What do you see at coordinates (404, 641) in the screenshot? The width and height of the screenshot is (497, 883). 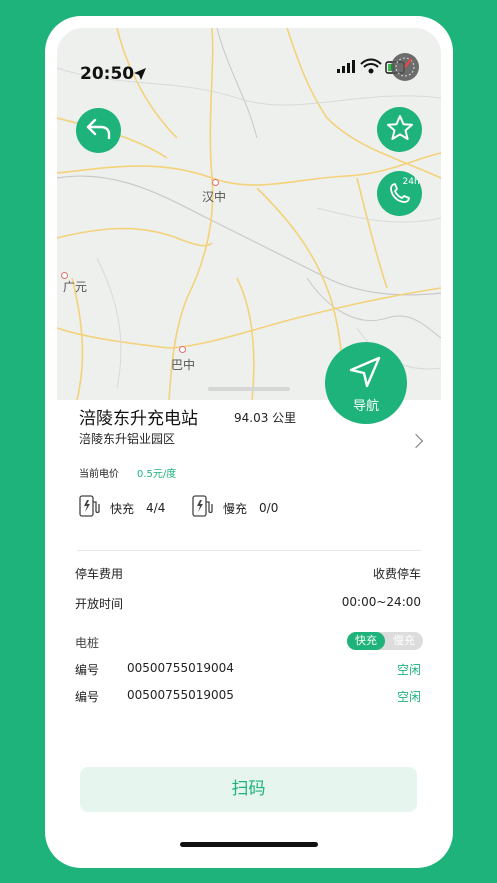 I see `toggle-slow: 慢充` at bounding box center [404, 641].